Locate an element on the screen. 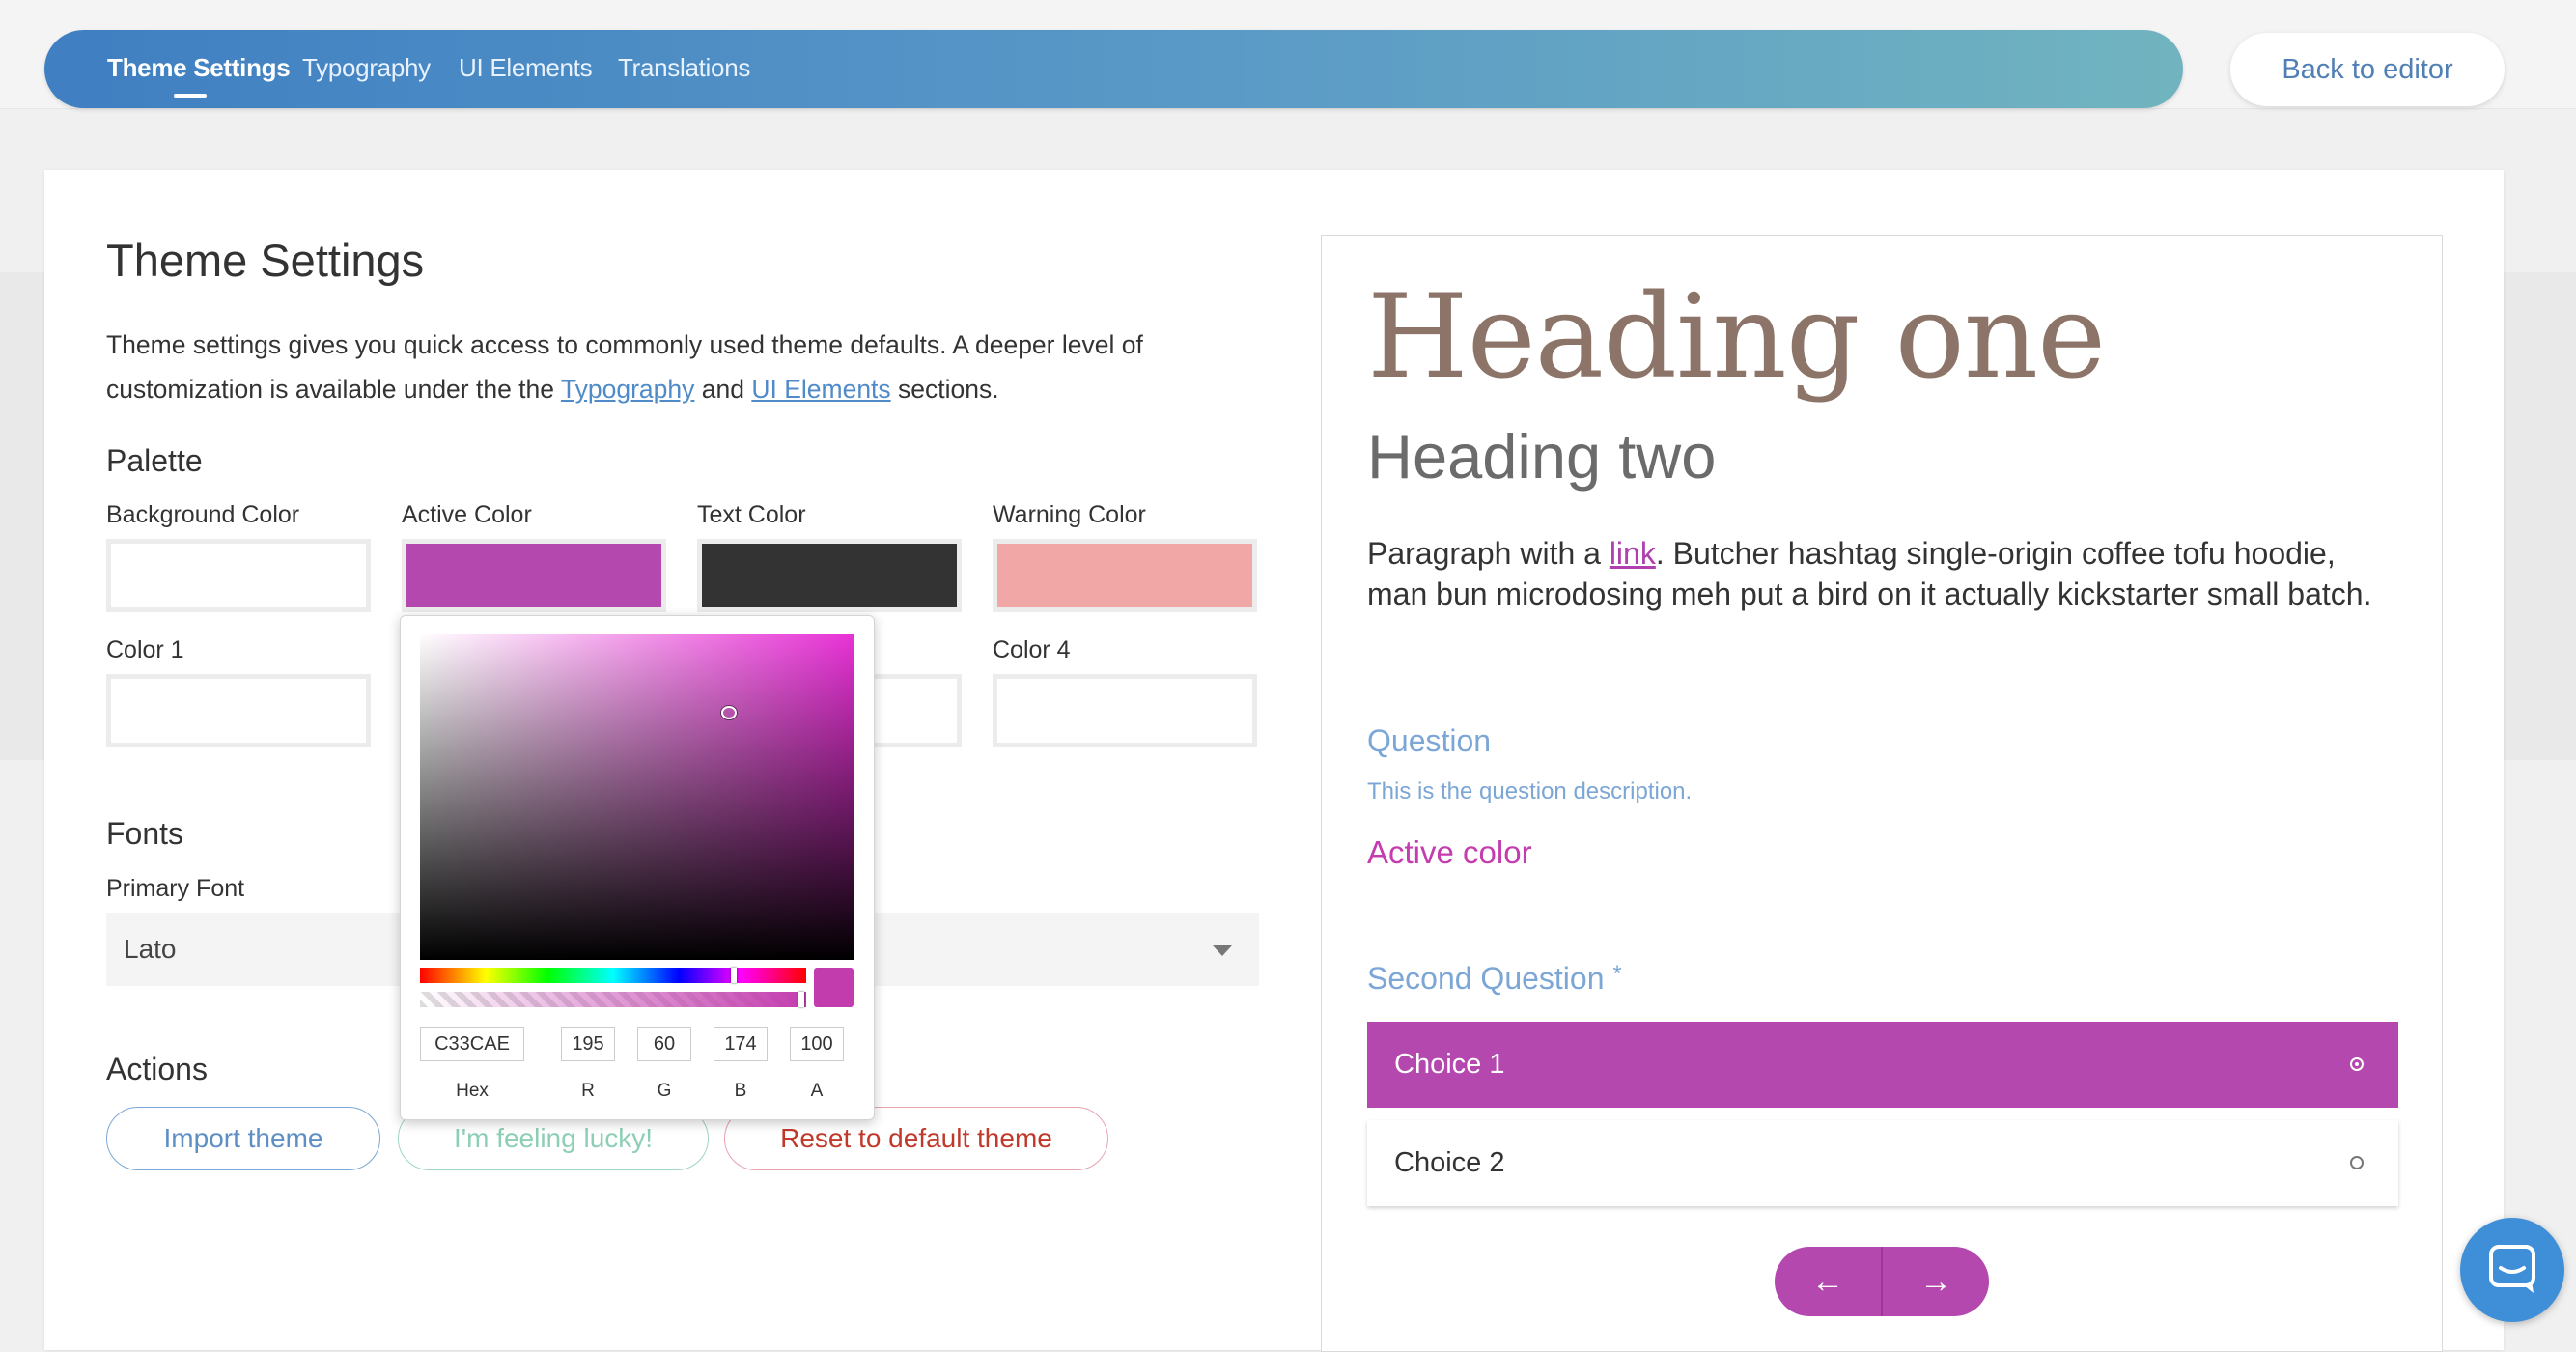 This screenshot has width=2576, height=1352. blue-input: 174 is located at coordinates (741, 1044).